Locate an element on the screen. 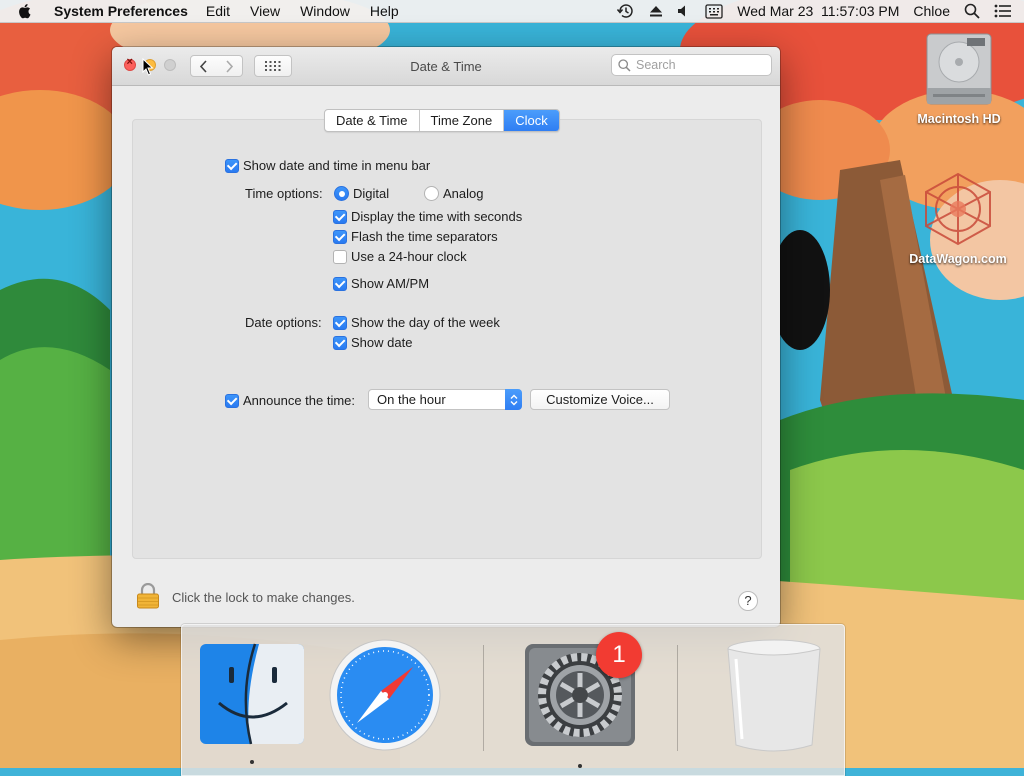 This screenshot has width=1024, height=776. show-in-menu-bar-checkbox is located at coordinates (232, 165).